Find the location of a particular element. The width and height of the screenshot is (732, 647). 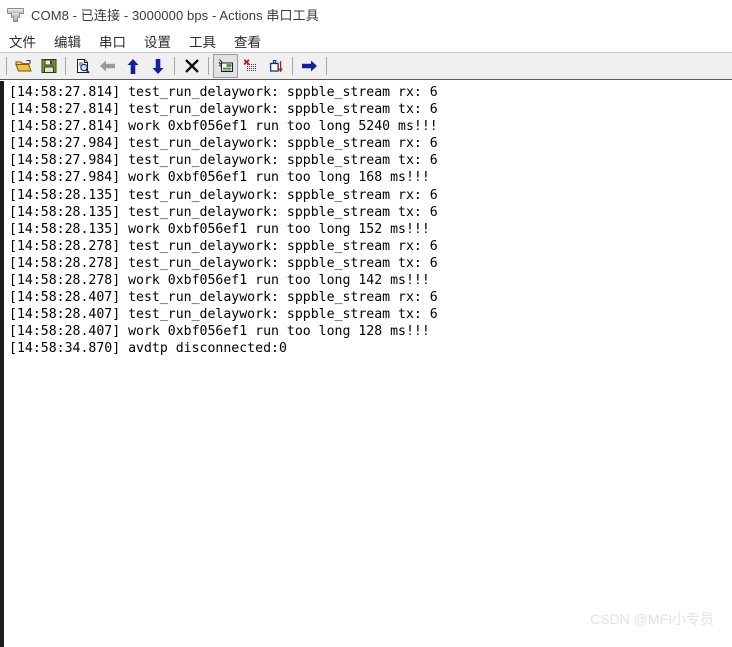

arrow-left-icon is located at coordinates (107, 66).